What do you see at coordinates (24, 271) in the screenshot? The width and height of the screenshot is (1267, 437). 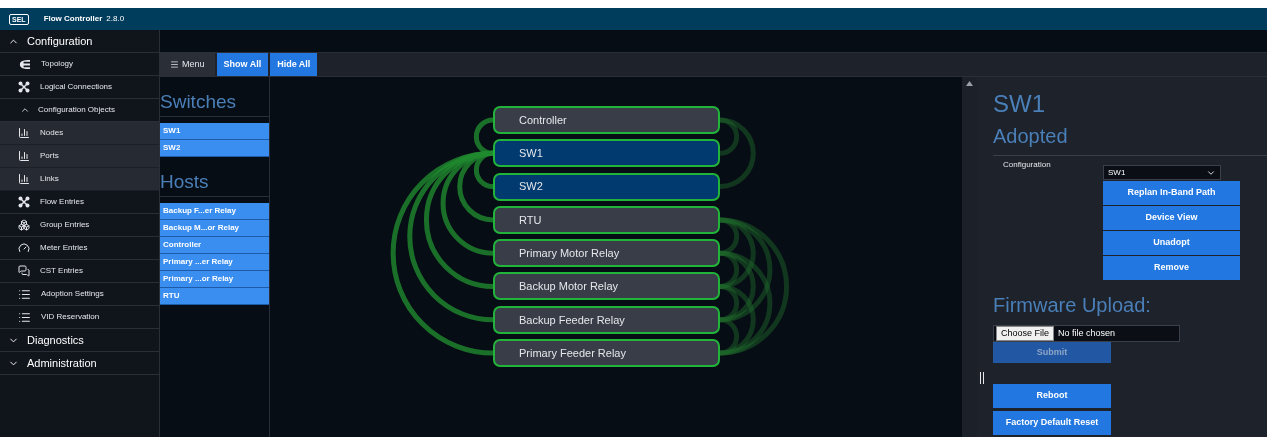 I see `chat-icon` at bounding box center [24, 271].